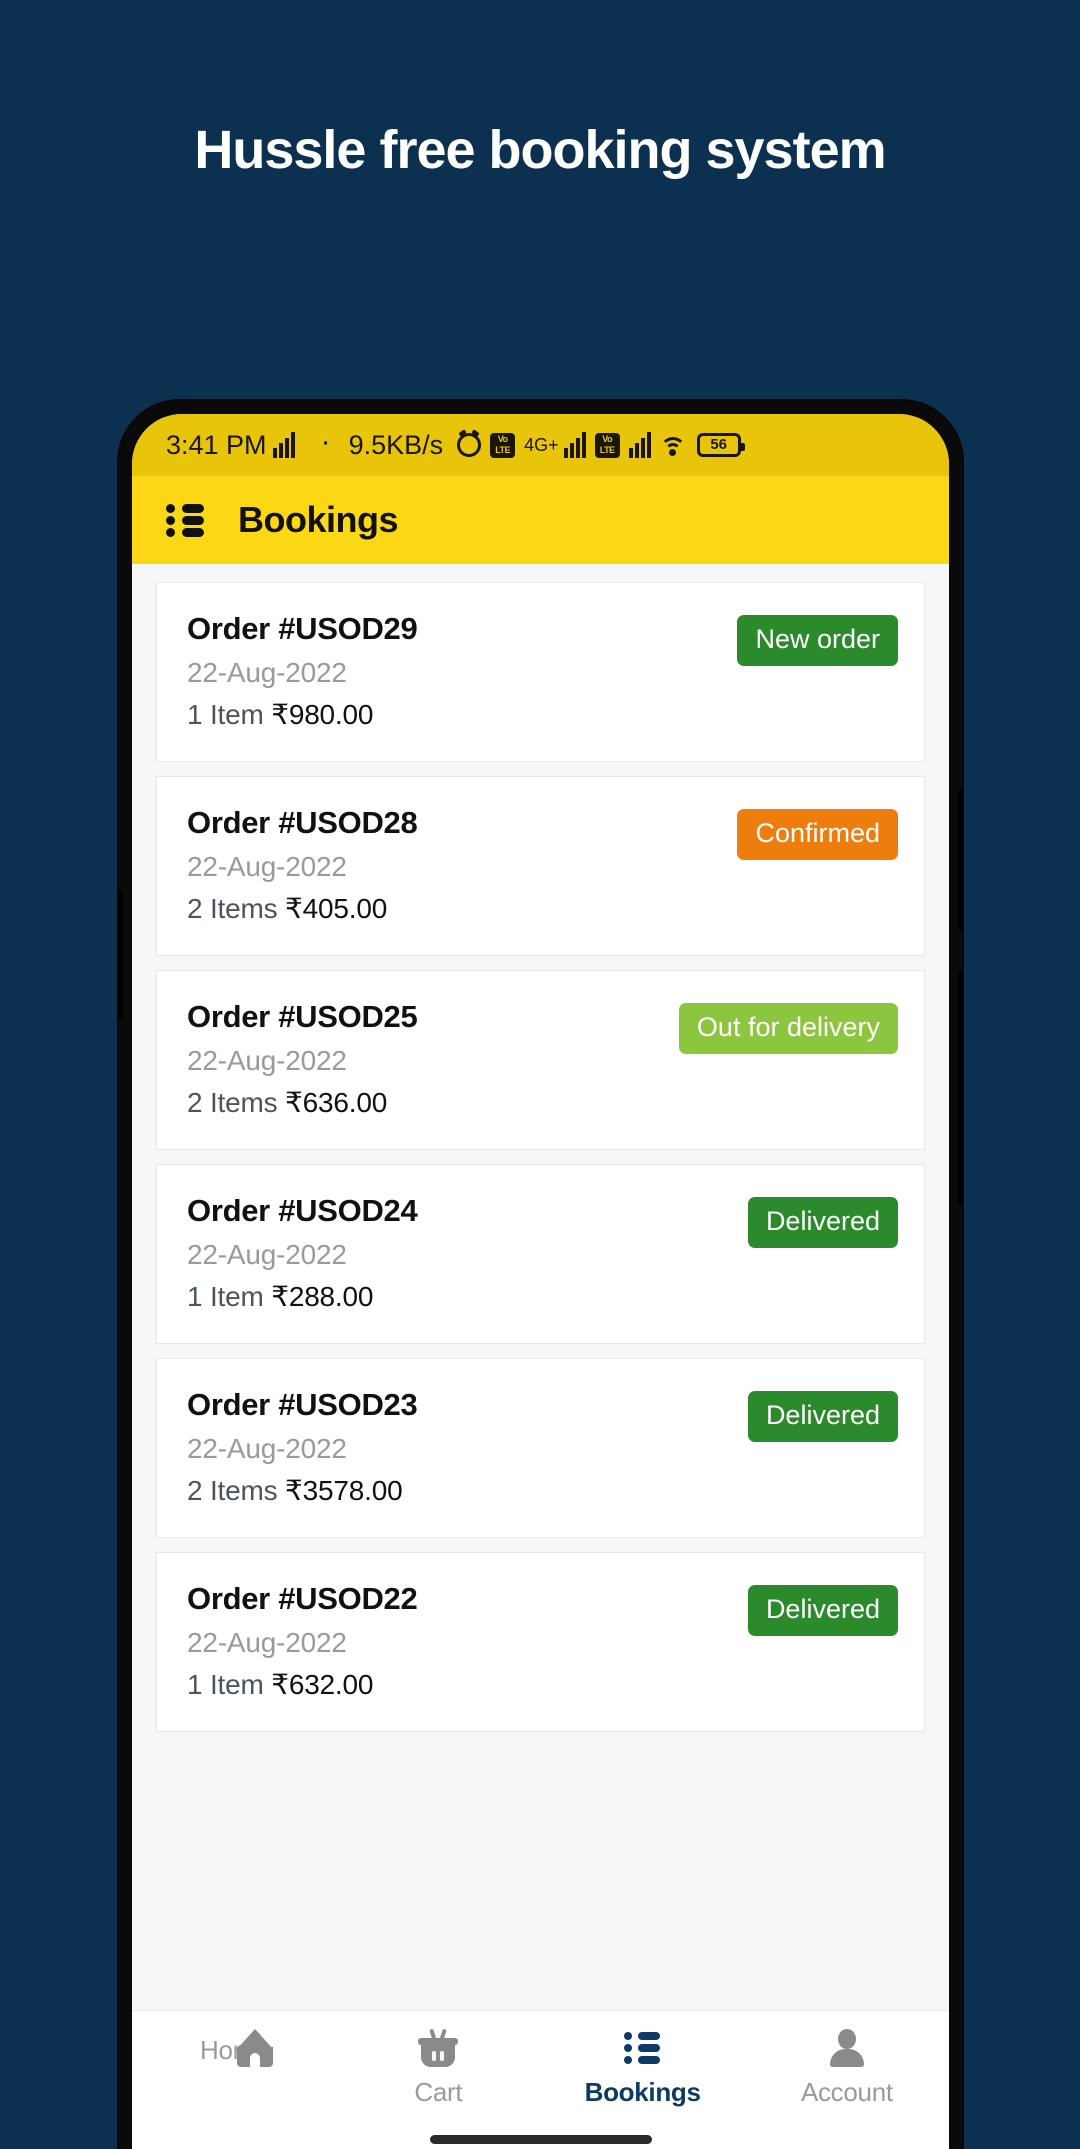  Describe the element at coordinates (396, 444) in the screenshot. I see `network-speed: 9.5KB/s` at that location.